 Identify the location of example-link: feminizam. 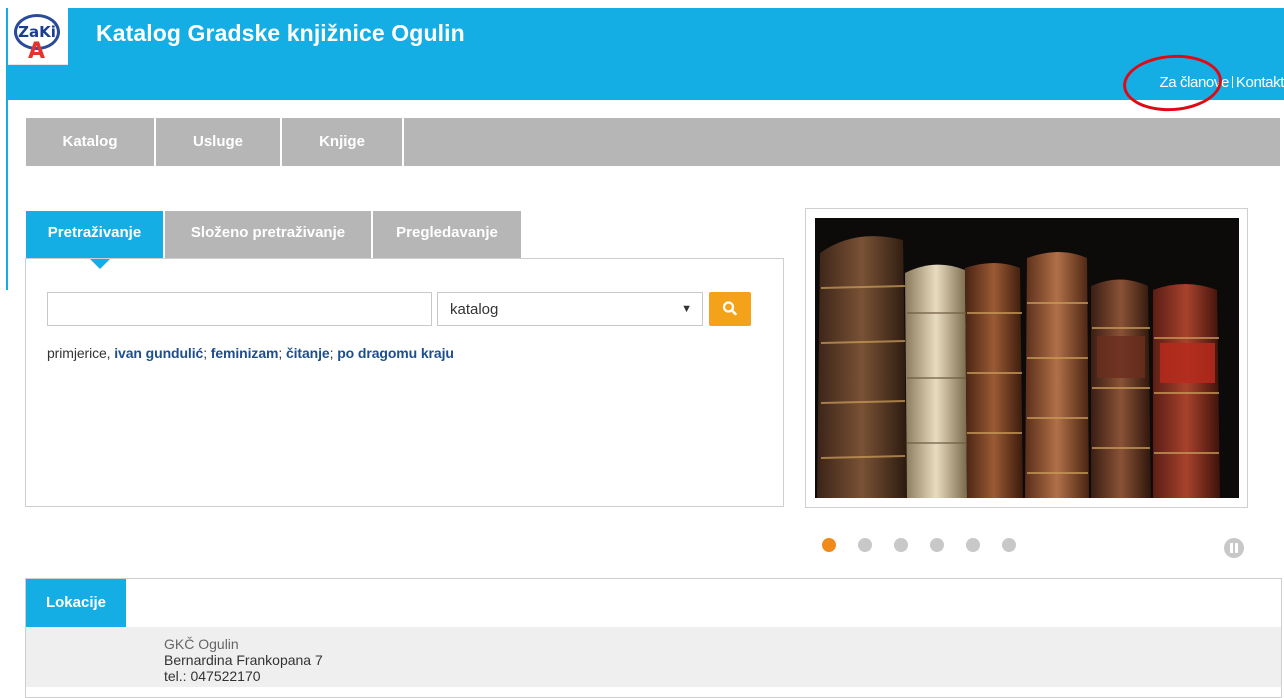
(245, 353).